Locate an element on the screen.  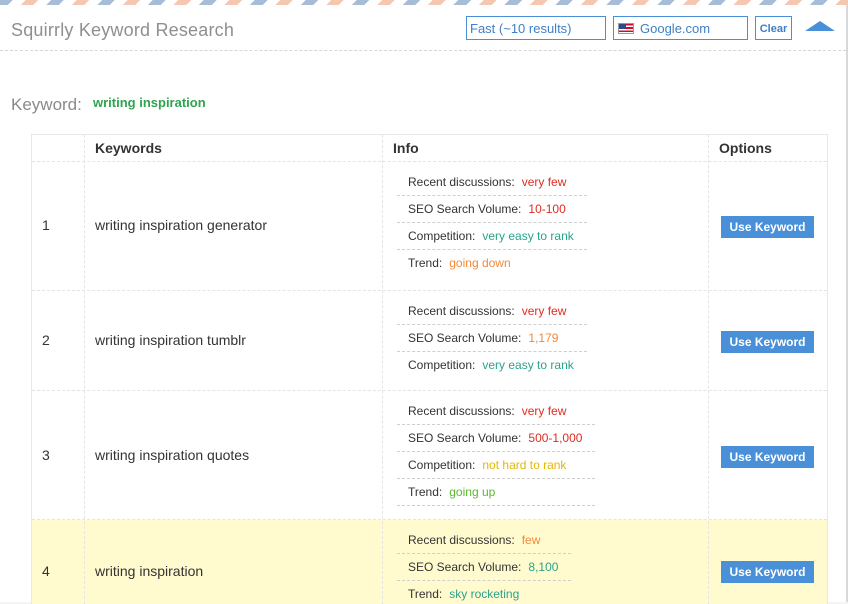
speed-select: Fast (~10 results) is located at coordinates (536, 28).